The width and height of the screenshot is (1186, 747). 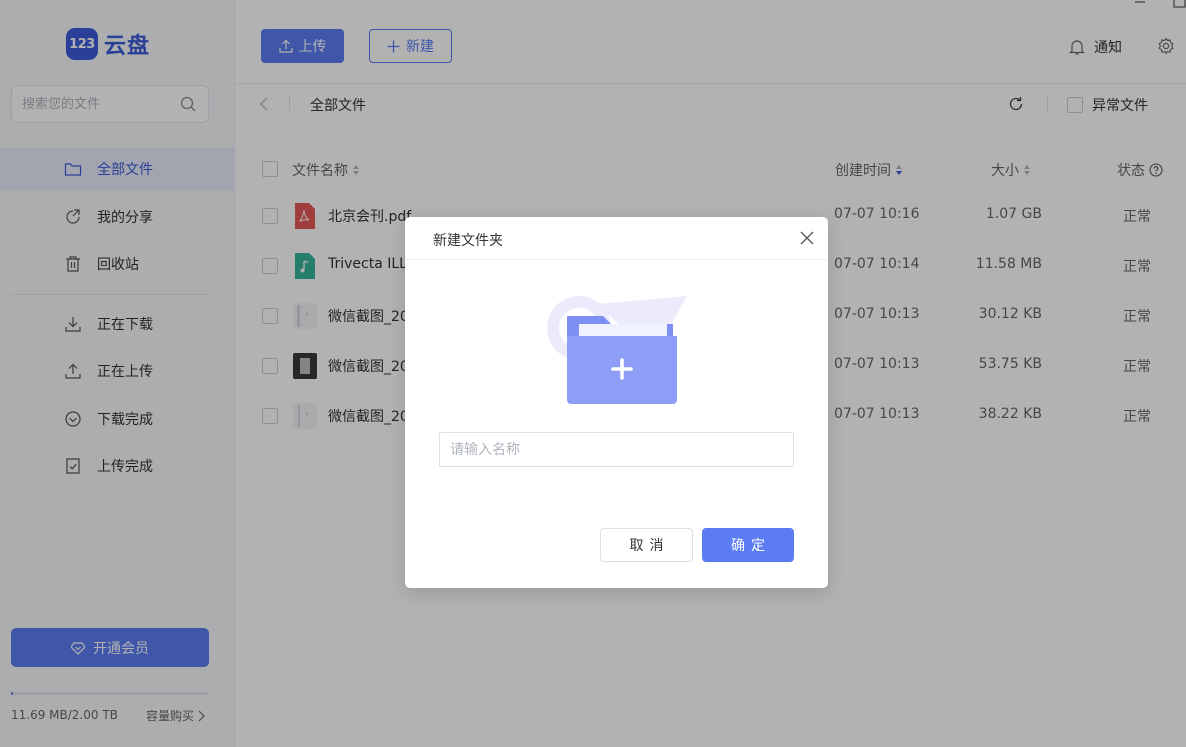 I want to click on close-icon, so click(x=807, y=238).